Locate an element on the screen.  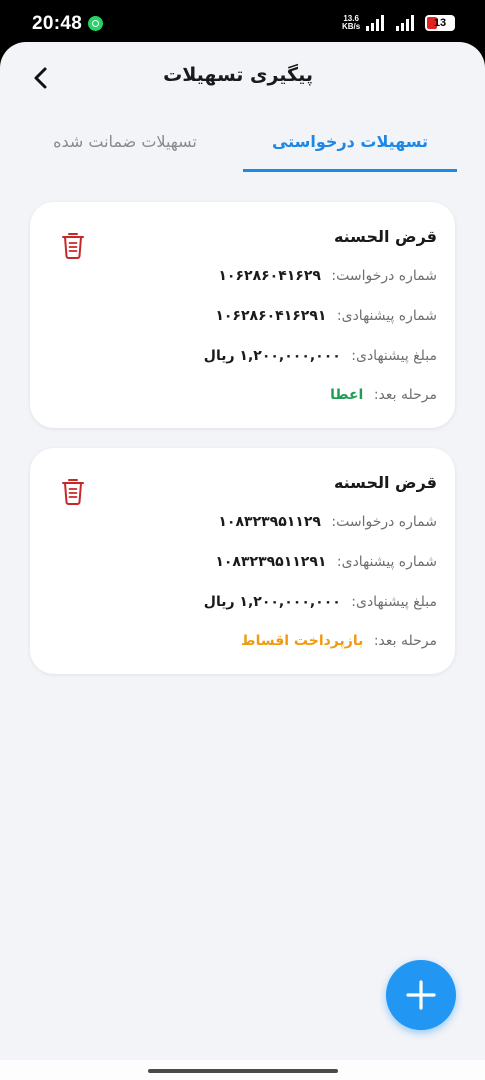
battery-level: 13 is located at coordinates (440, 23).